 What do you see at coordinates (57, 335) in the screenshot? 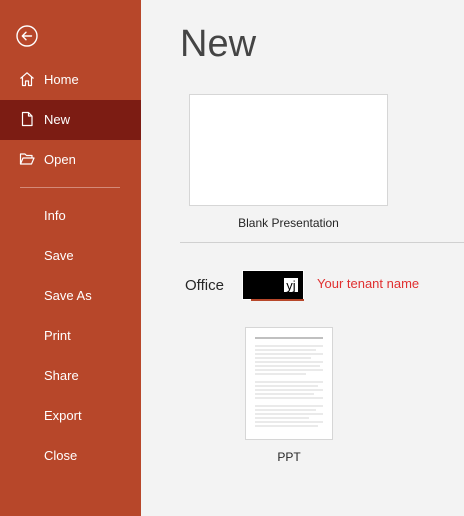
I see `sidebar-item-label: Print` at bounding box center [57, 335].